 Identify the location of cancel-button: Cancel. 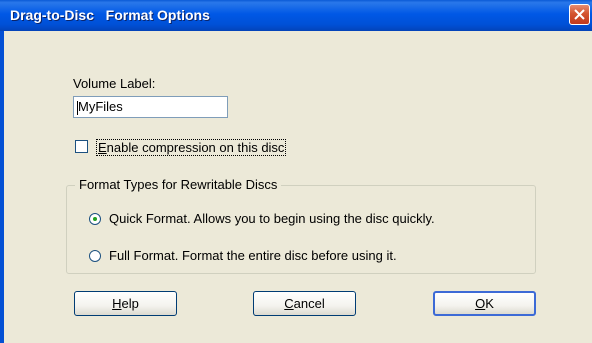
(304, 303).